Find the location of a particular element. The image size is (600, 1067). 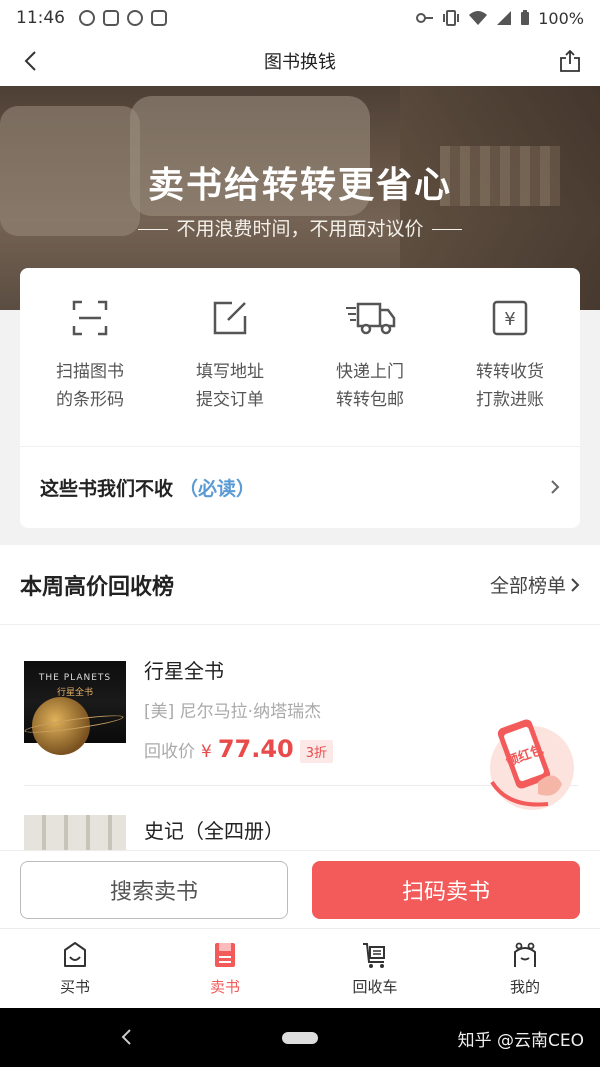

key-icon is located at coordinates (425, 18).